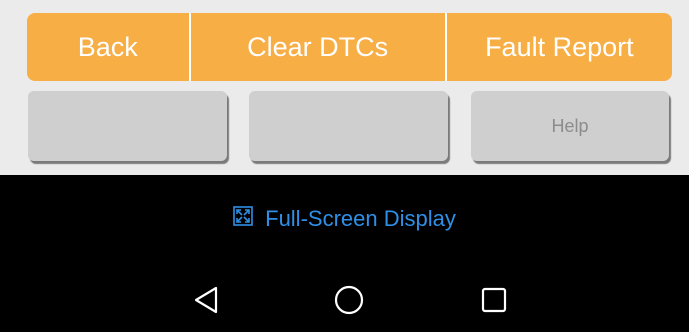 Image resolution: width=689 pixels, height=332 pixels. I want to click on triangle-back-icon, so click(206, 300).